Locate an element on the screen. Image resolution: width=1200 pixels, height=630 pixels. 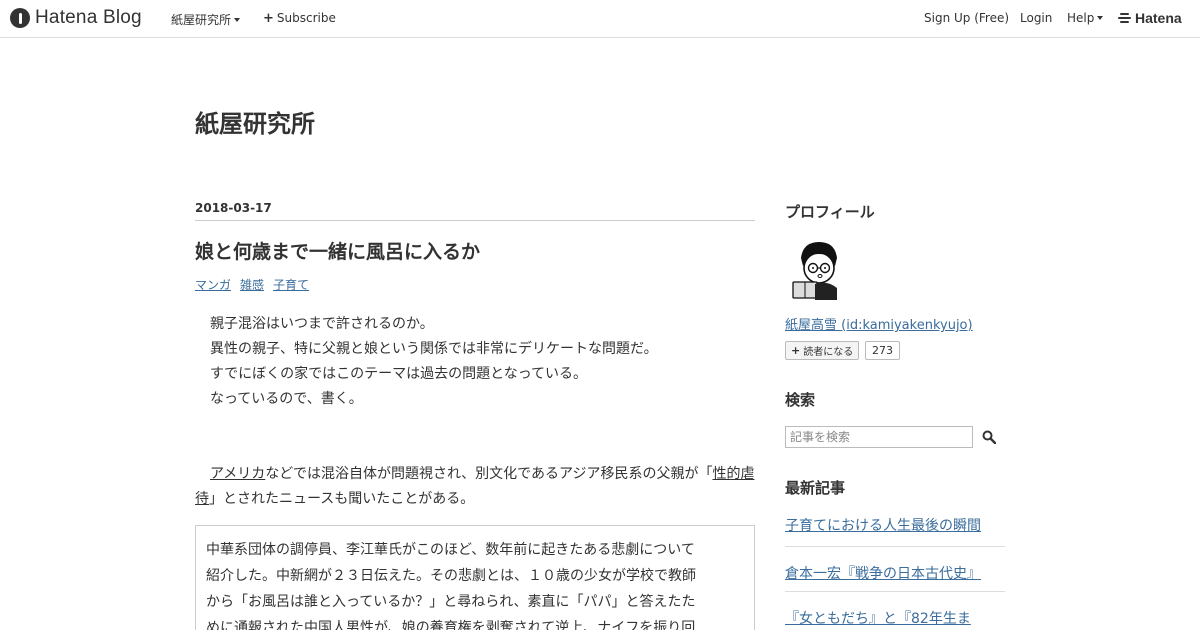
entry-date: 2018-03-17 is located at coordinates (475, 211).